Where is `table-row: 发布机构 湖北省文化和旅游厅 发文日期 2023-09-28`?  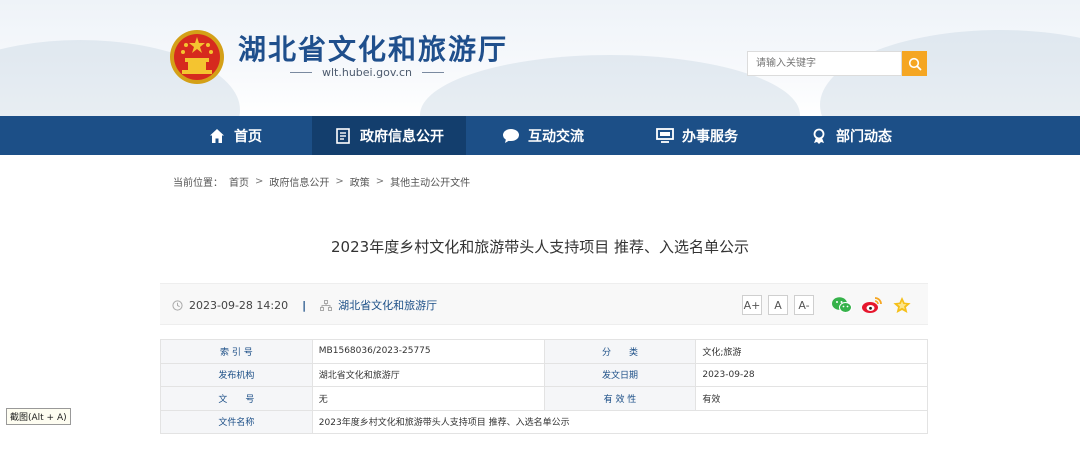 table-row: 发布机构 湖北省文化和旅游厅 发文日期 2023-09-28 is located at coordinates (544, 374).